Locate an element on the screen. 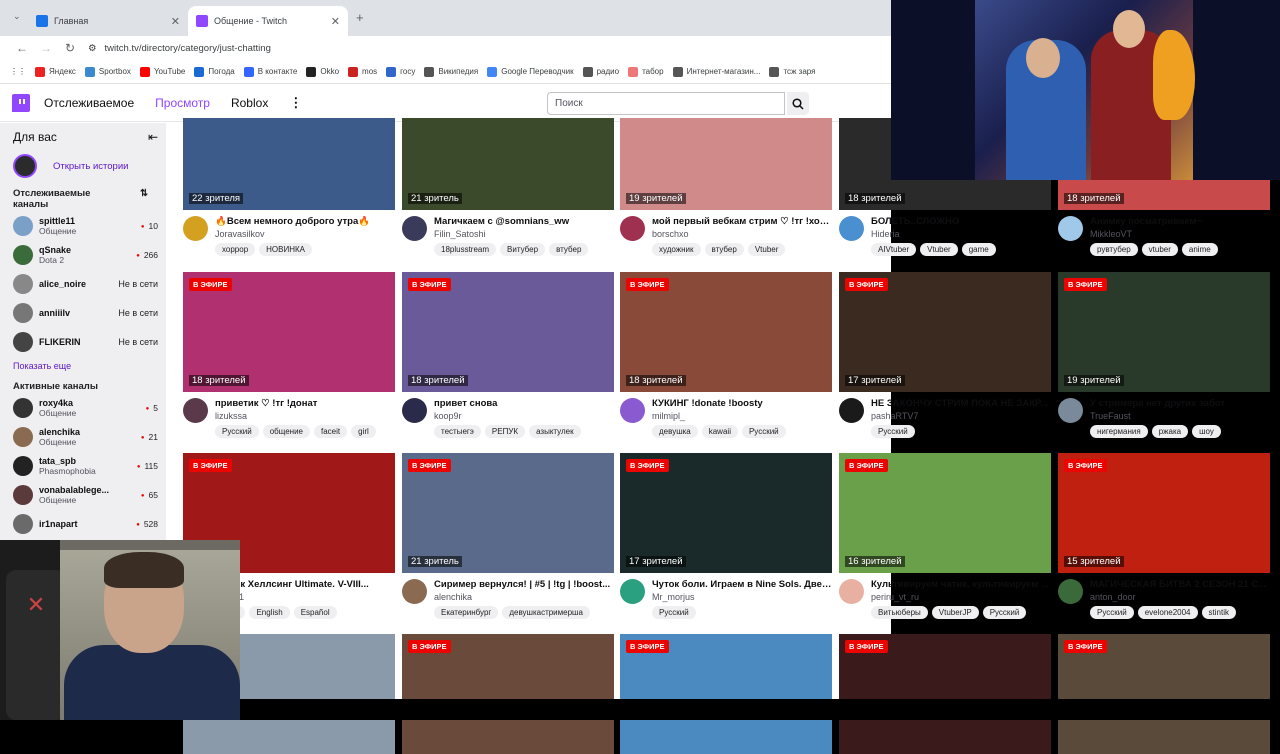 This screenshot has width=1280, height=754. stream-title: Магичкаем с @somnians_ww is located at coordinates (524, 221).